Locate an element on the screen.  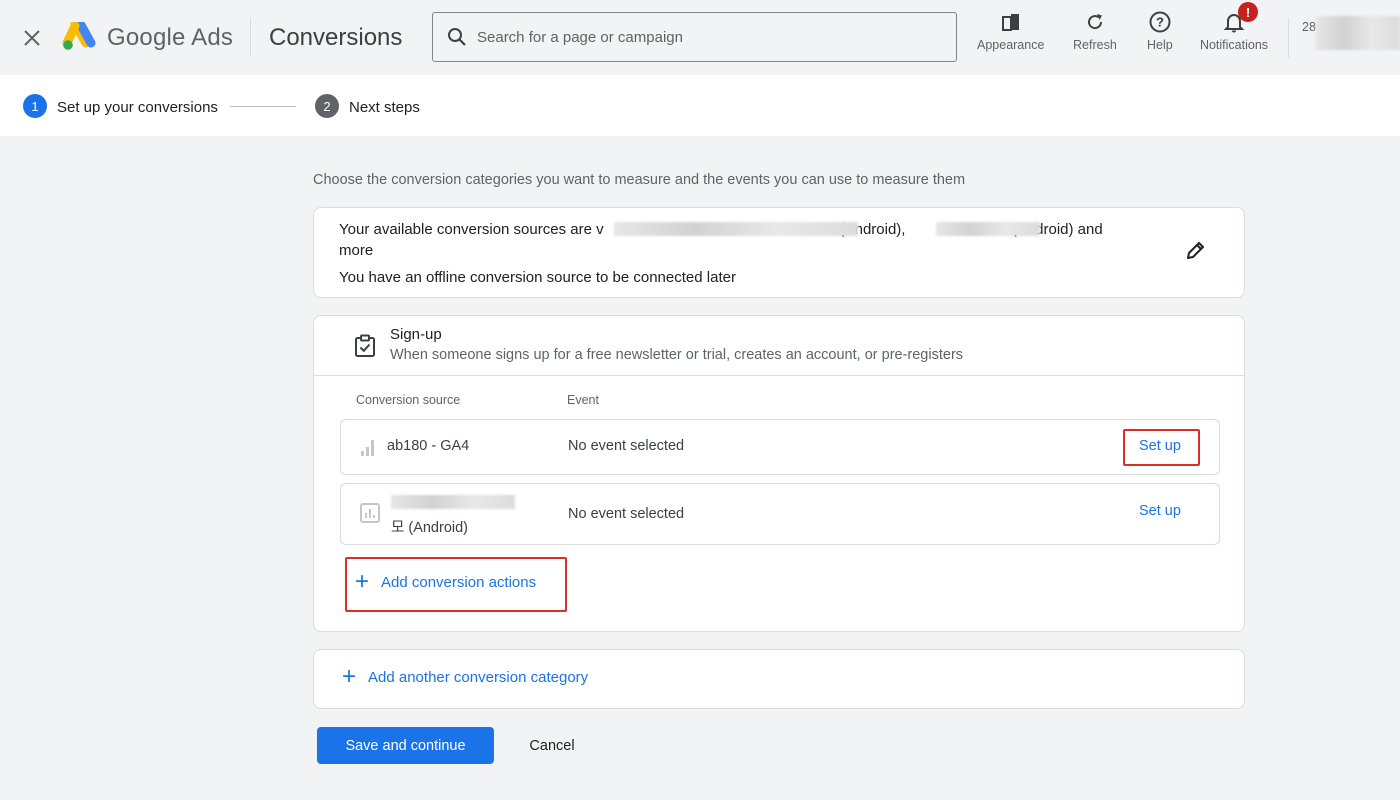
redacted-account is located at coordinates (1358, 33).